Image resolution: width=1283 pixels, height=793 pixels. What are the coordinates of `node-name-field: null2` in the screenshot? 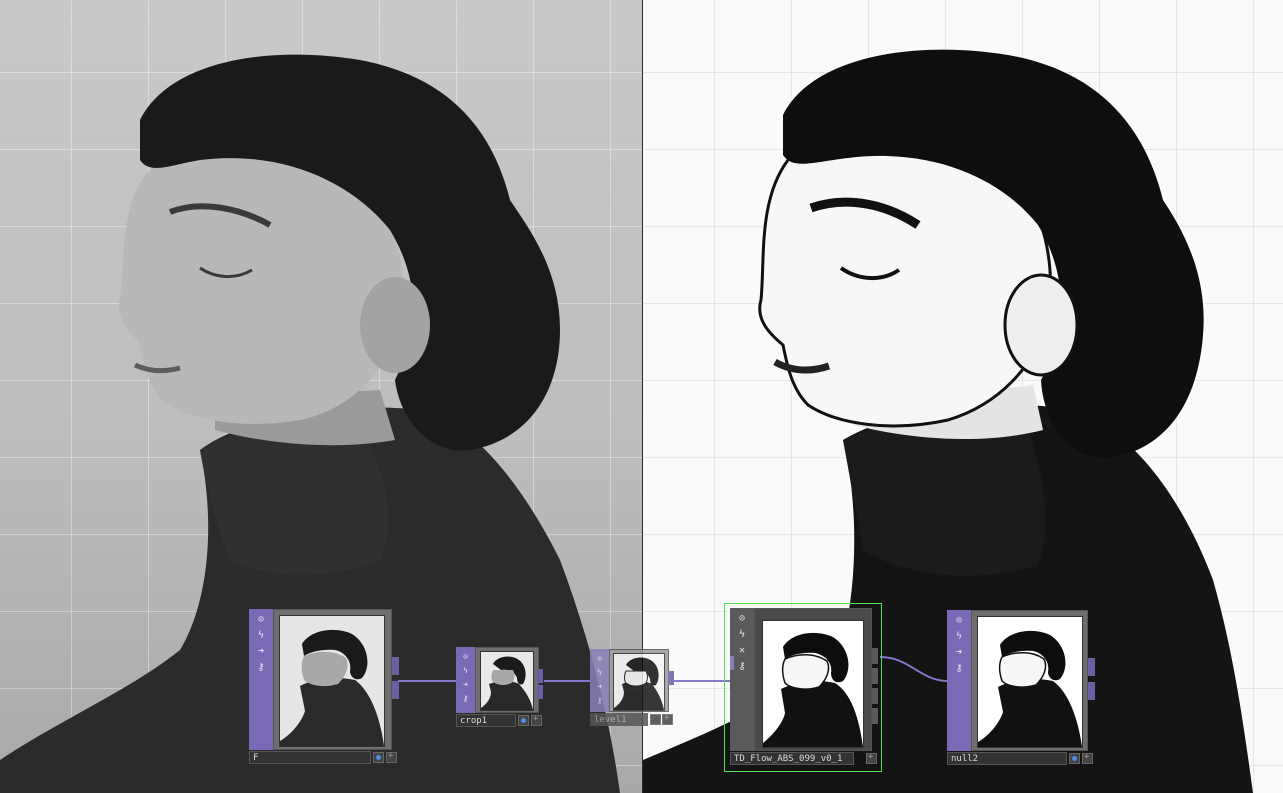 It's located at (1007, 758).